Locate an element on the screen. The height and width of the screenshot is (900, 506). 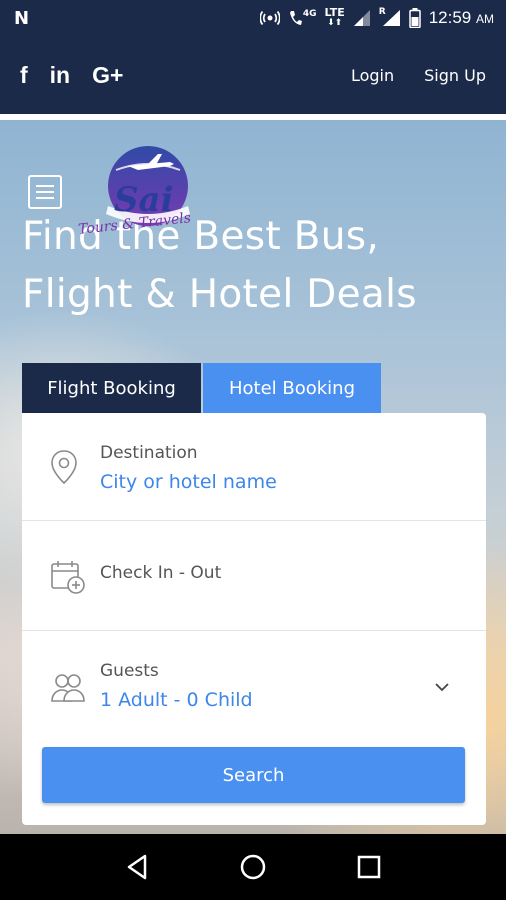
auth-links: Login Sign Up is located at coordinates (418, 75).